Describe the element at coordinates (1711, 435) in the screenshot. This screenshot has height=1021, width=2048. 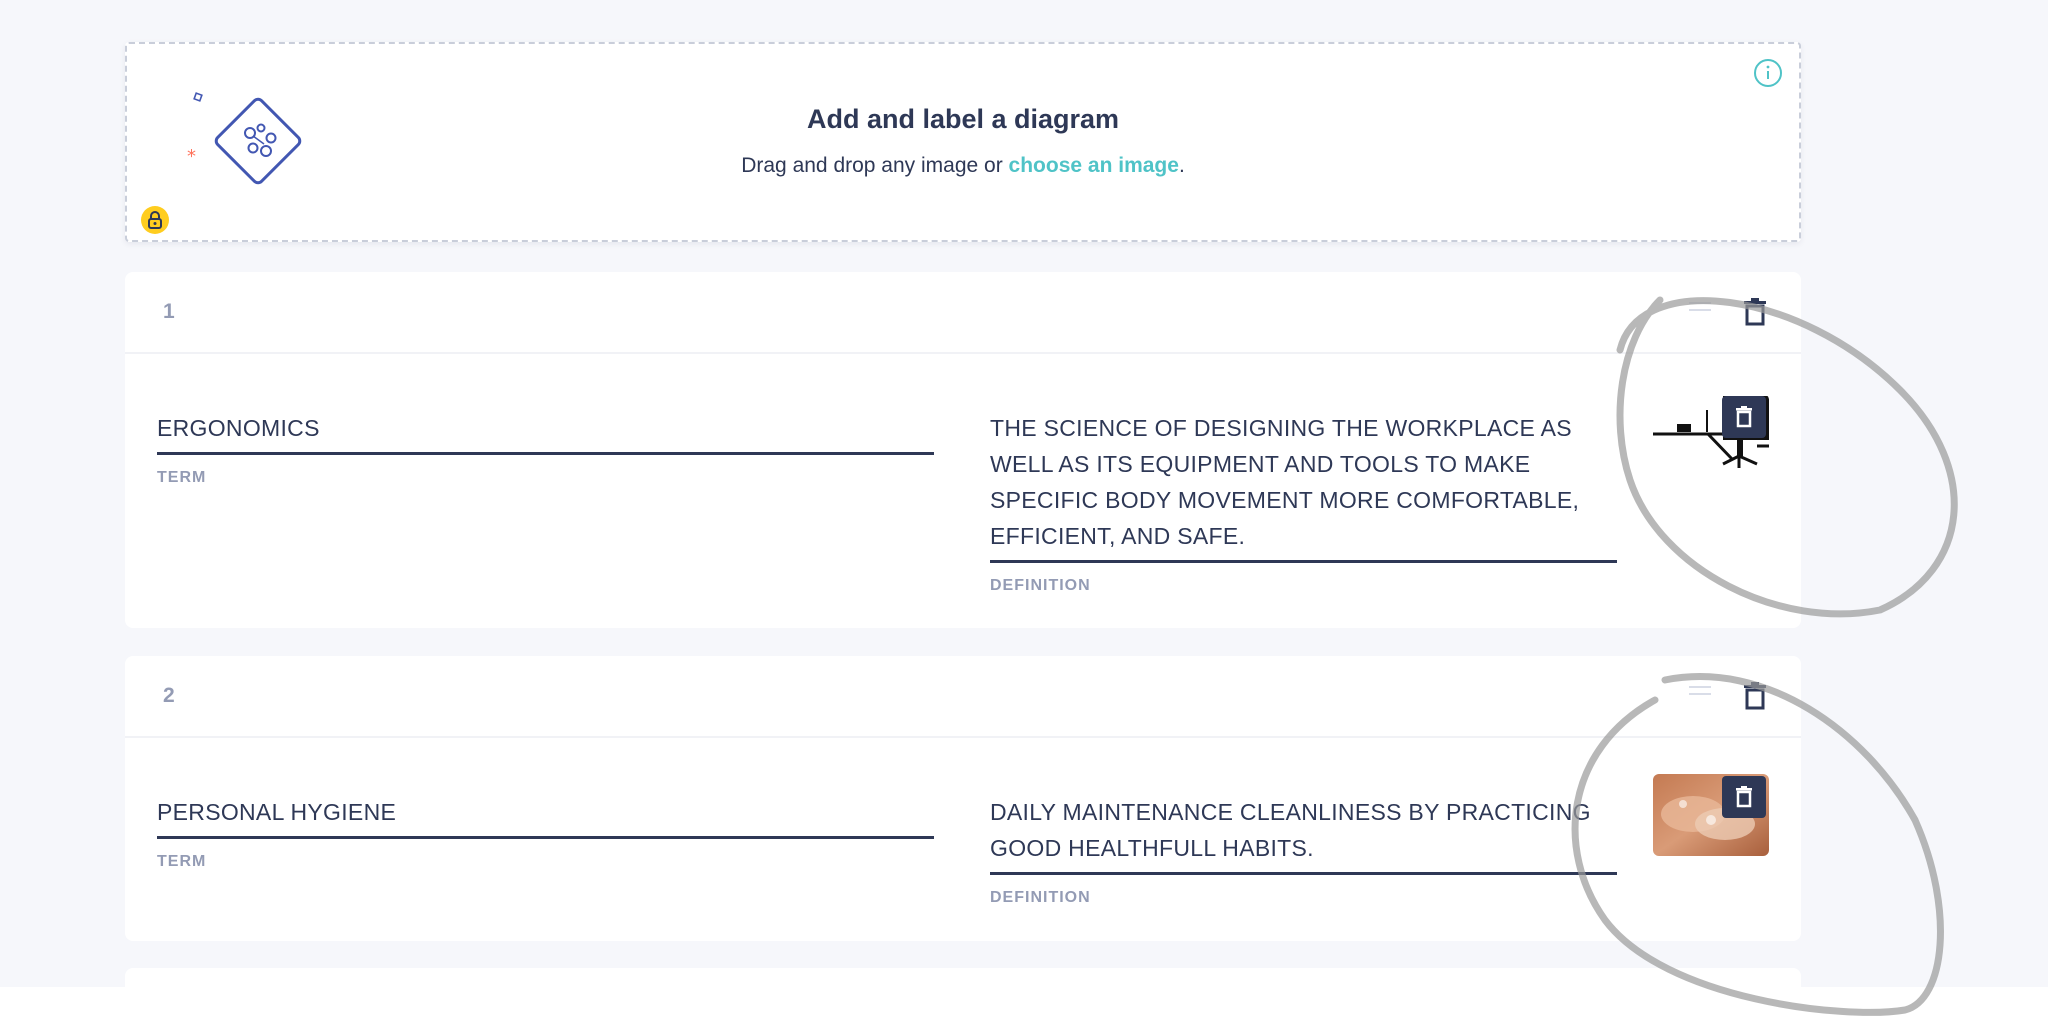
I see `card-image-office` at that location.